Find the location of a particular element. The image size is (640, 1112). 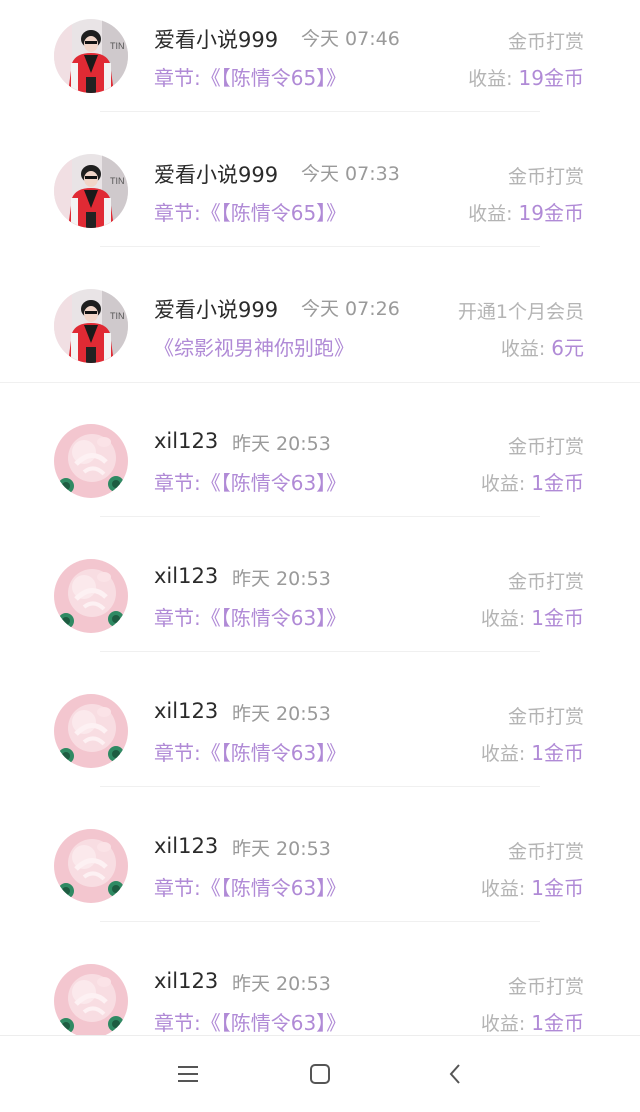

chapter-link: 《综影视男神你别跑》 is located at coordinates (254, 346).